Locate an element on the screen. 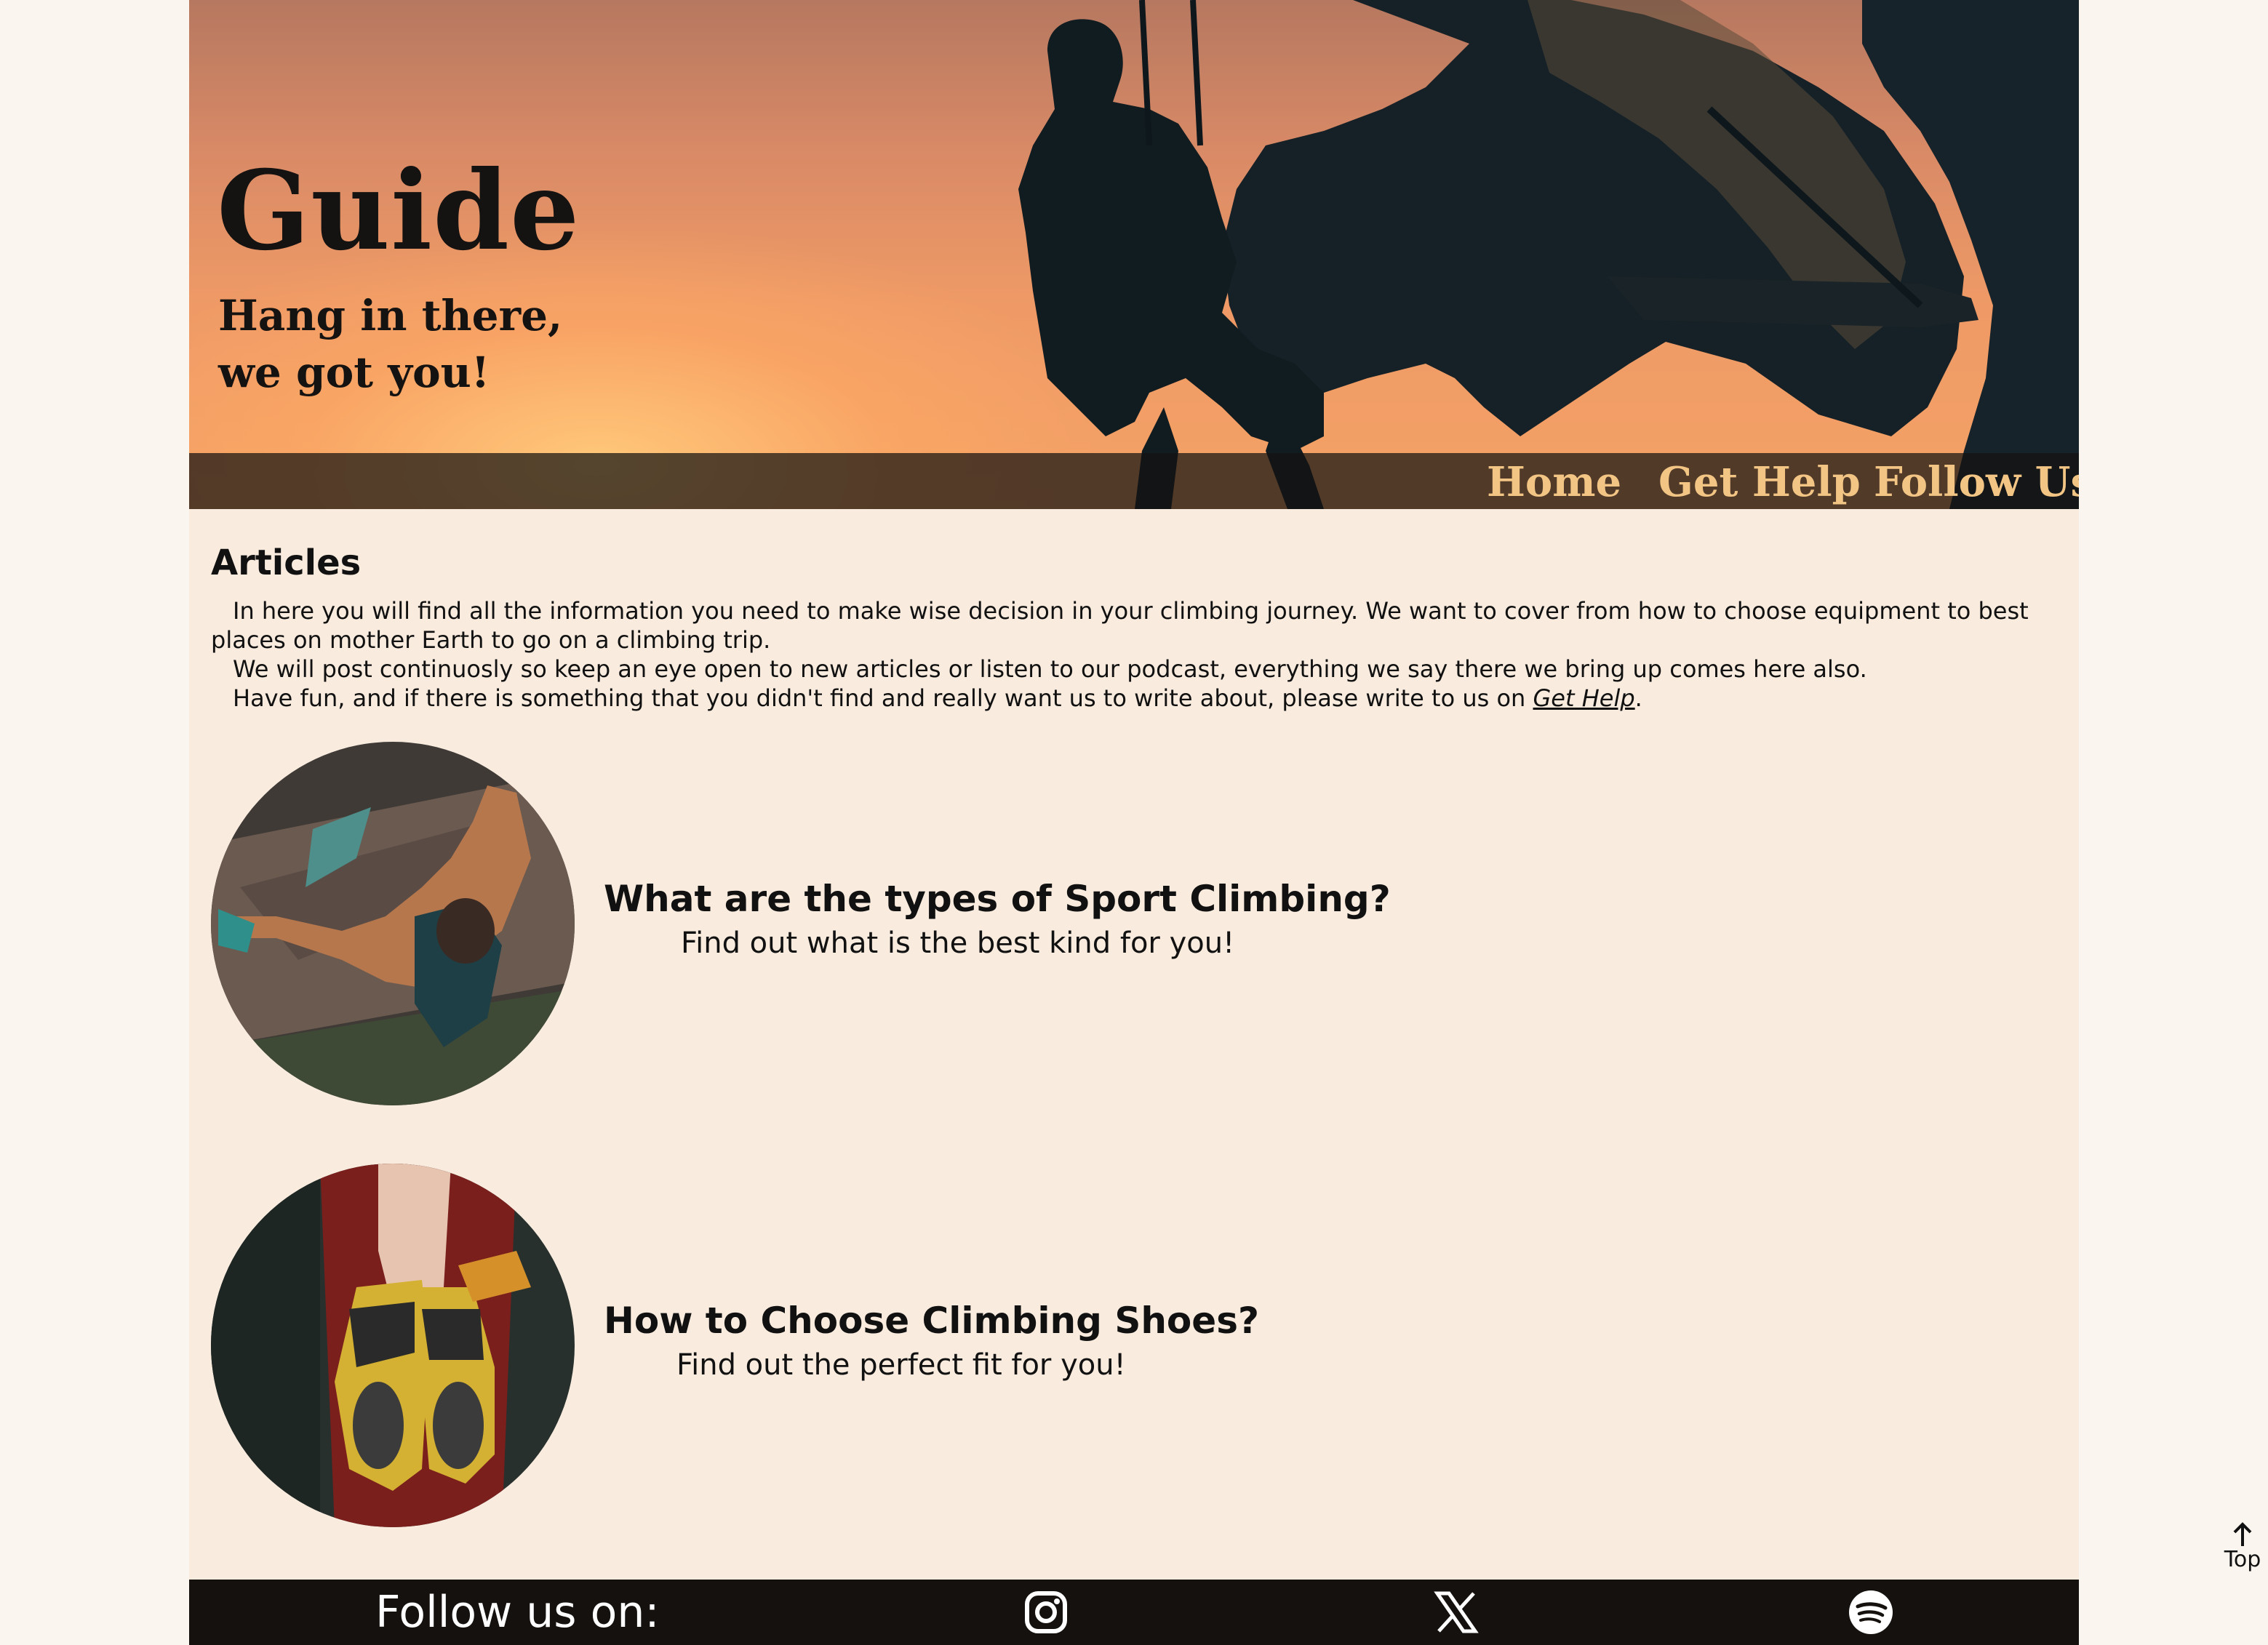 This screenshot has width=2268, height=1645. article-thumbnail-shoes is located at coordinates (393, 1345).